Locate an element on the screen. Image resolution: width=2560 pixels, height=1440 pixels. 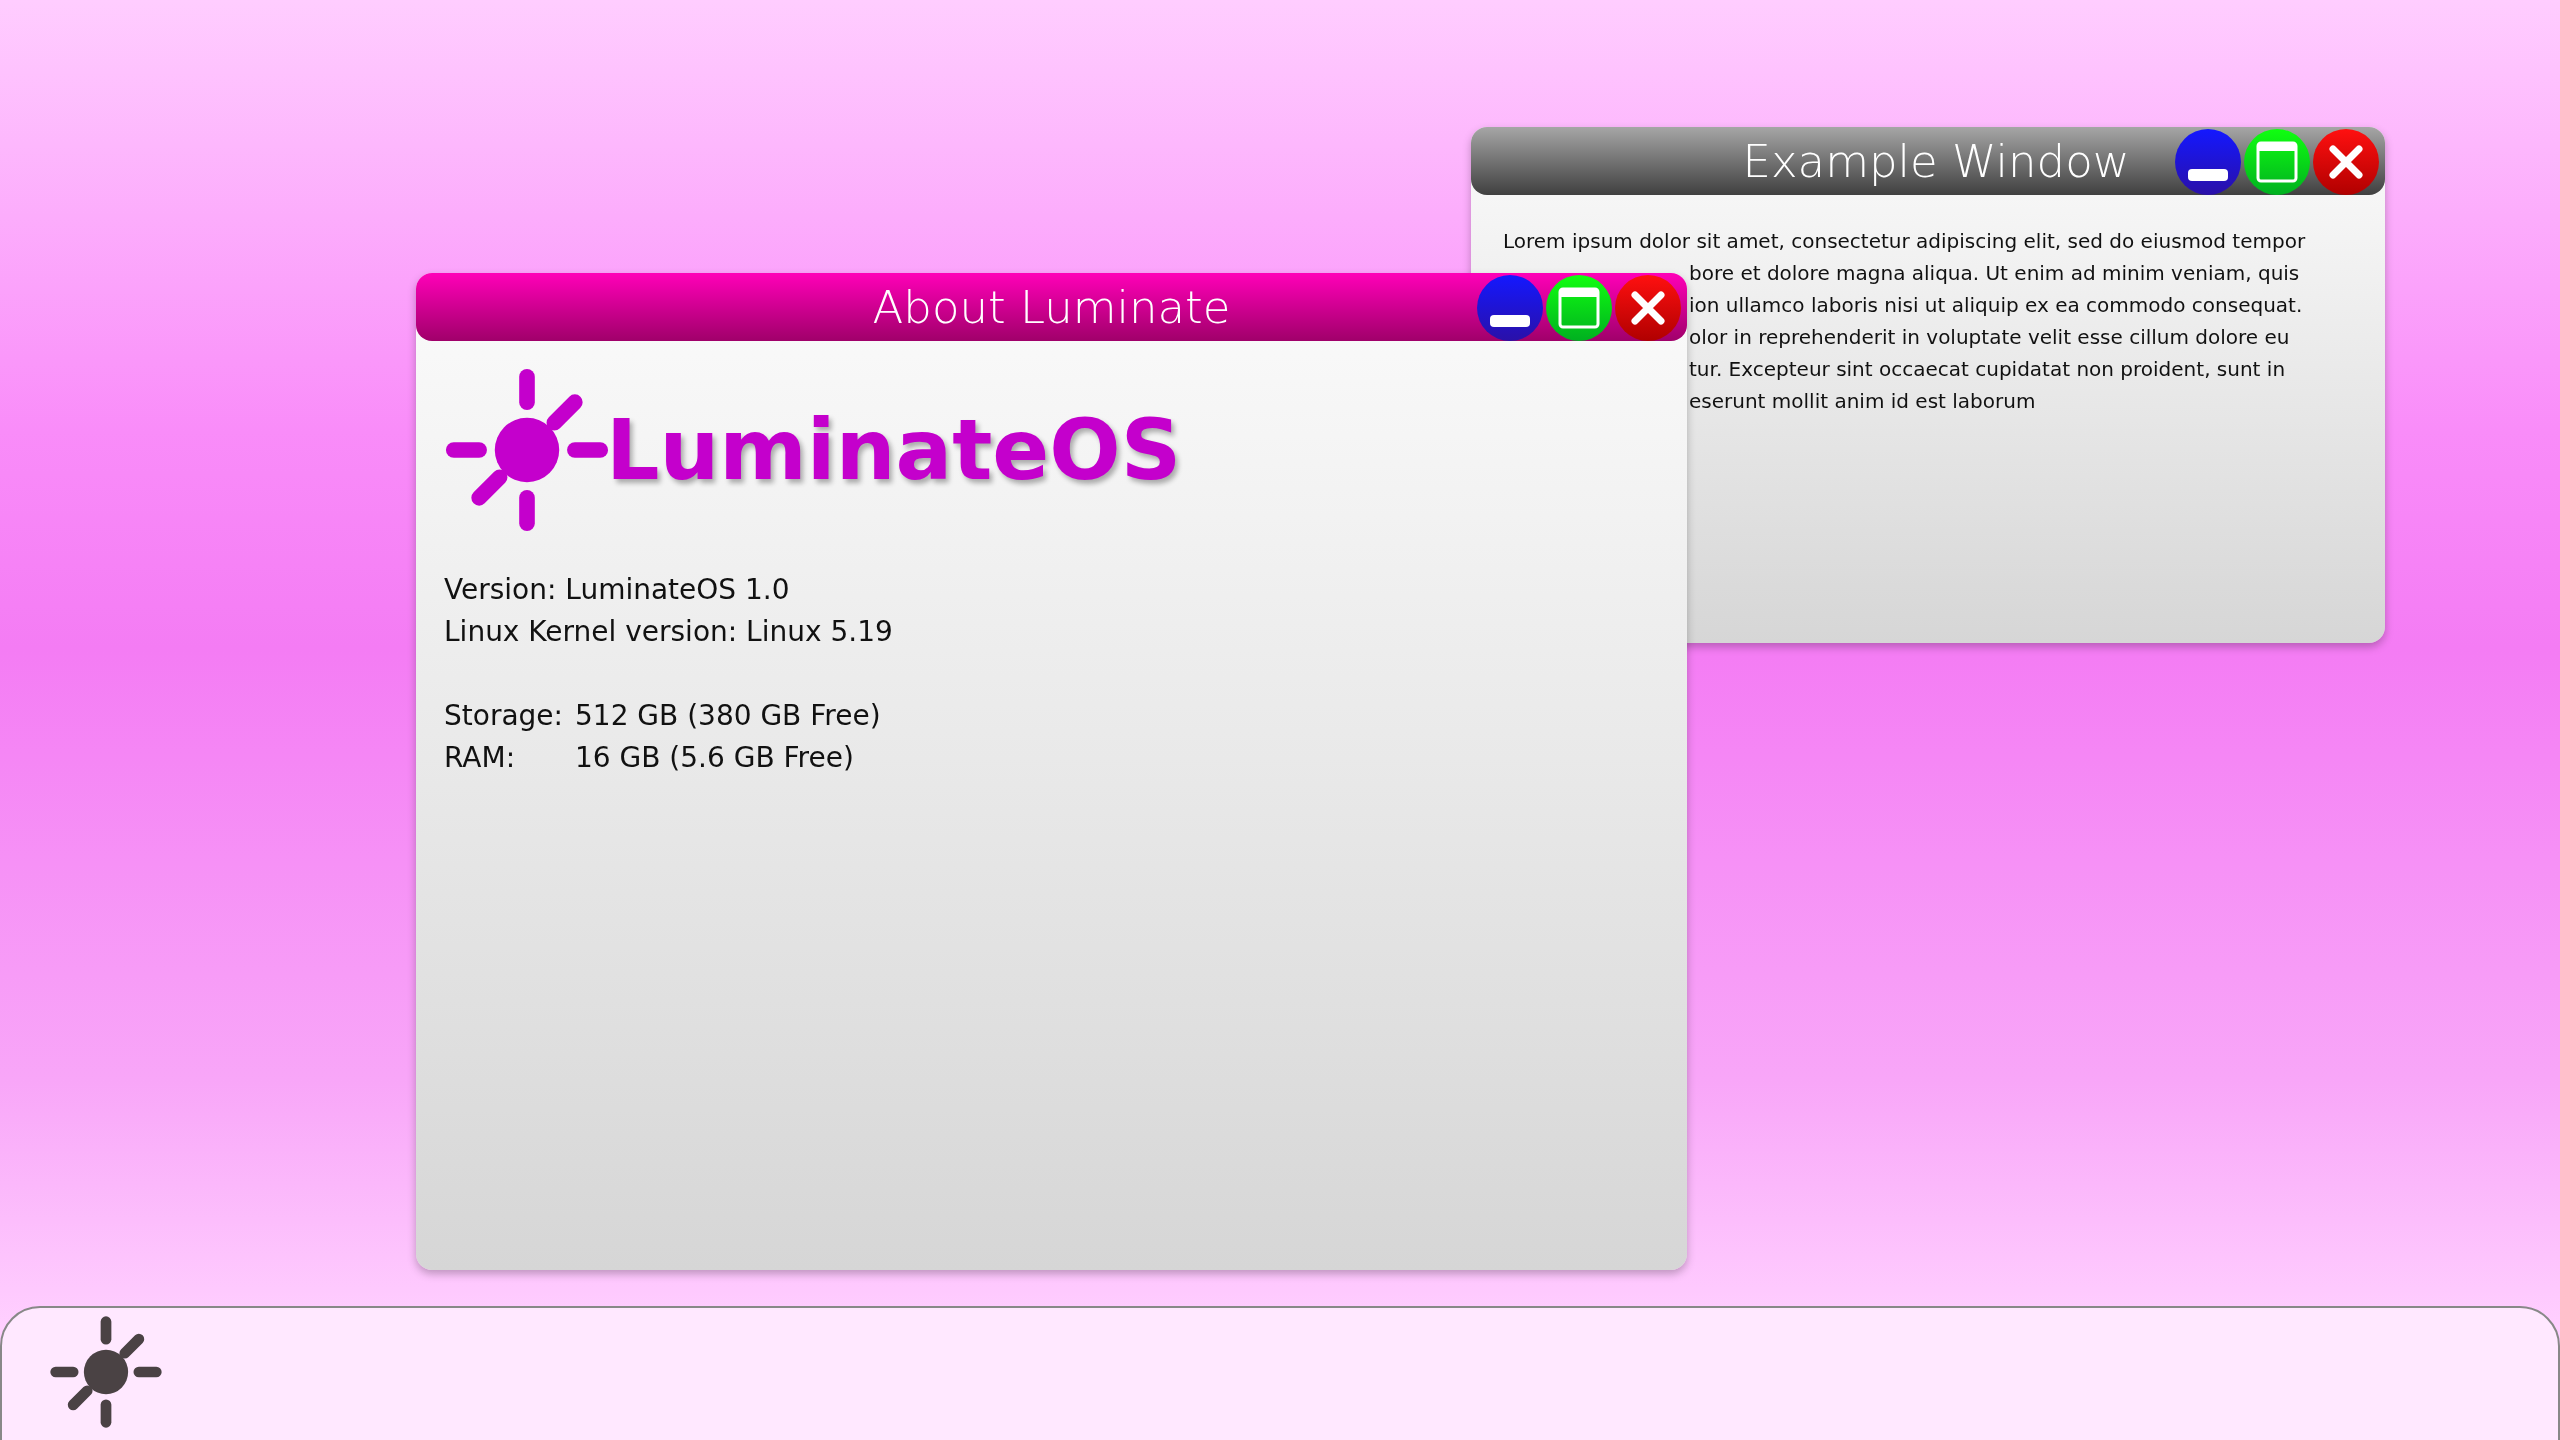
sun-menu-icon is located at coordinates (106, 1372).